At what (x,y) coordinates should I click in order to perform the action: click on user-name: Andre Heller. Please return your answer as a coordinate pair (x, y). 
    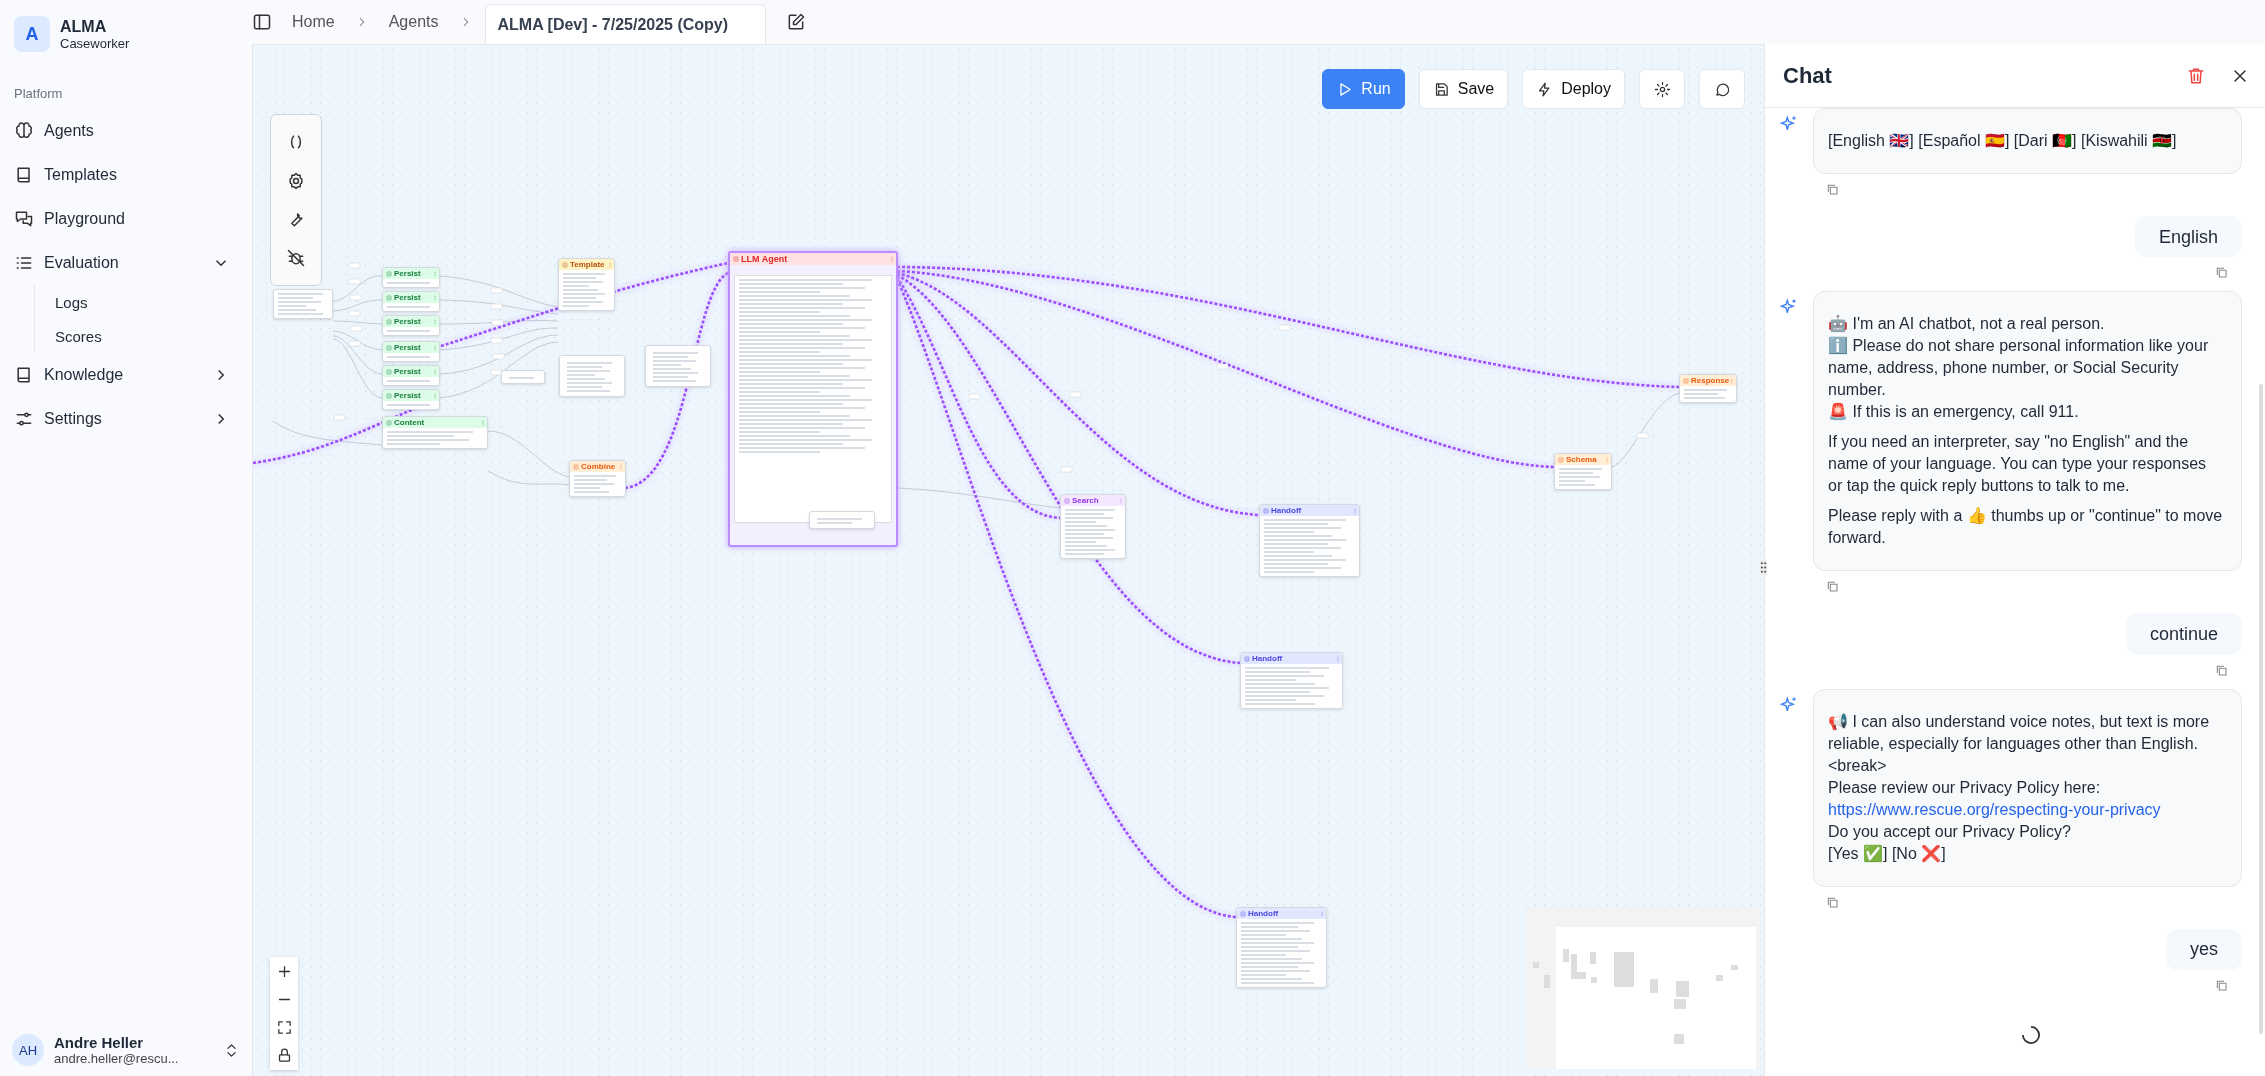
    Looking at the image, I should click on (99, 1042).